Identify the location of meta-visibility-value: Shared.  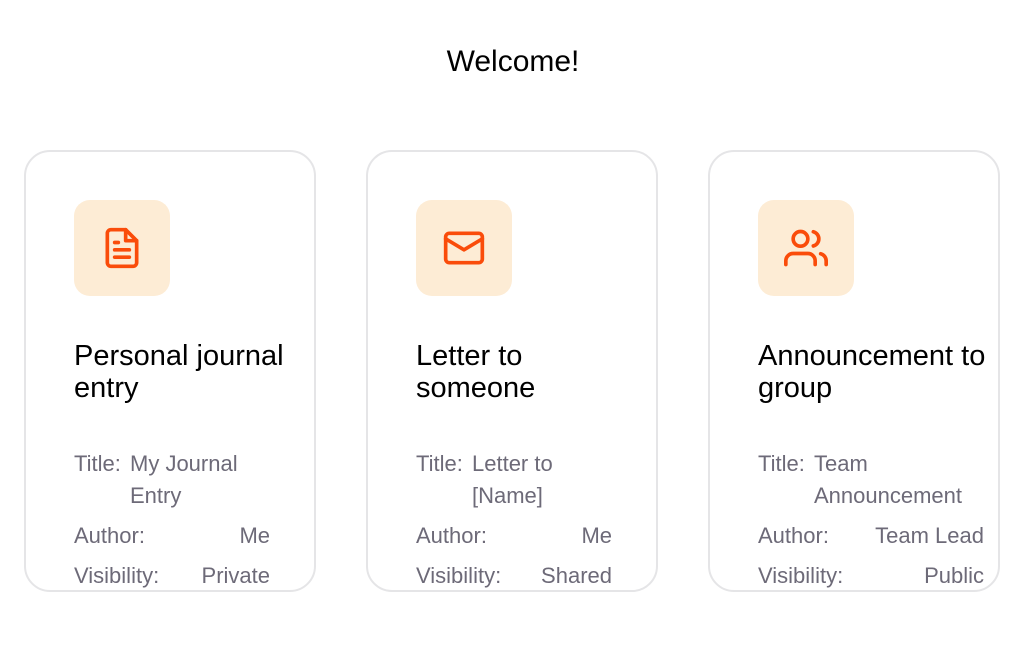
(576, 575).